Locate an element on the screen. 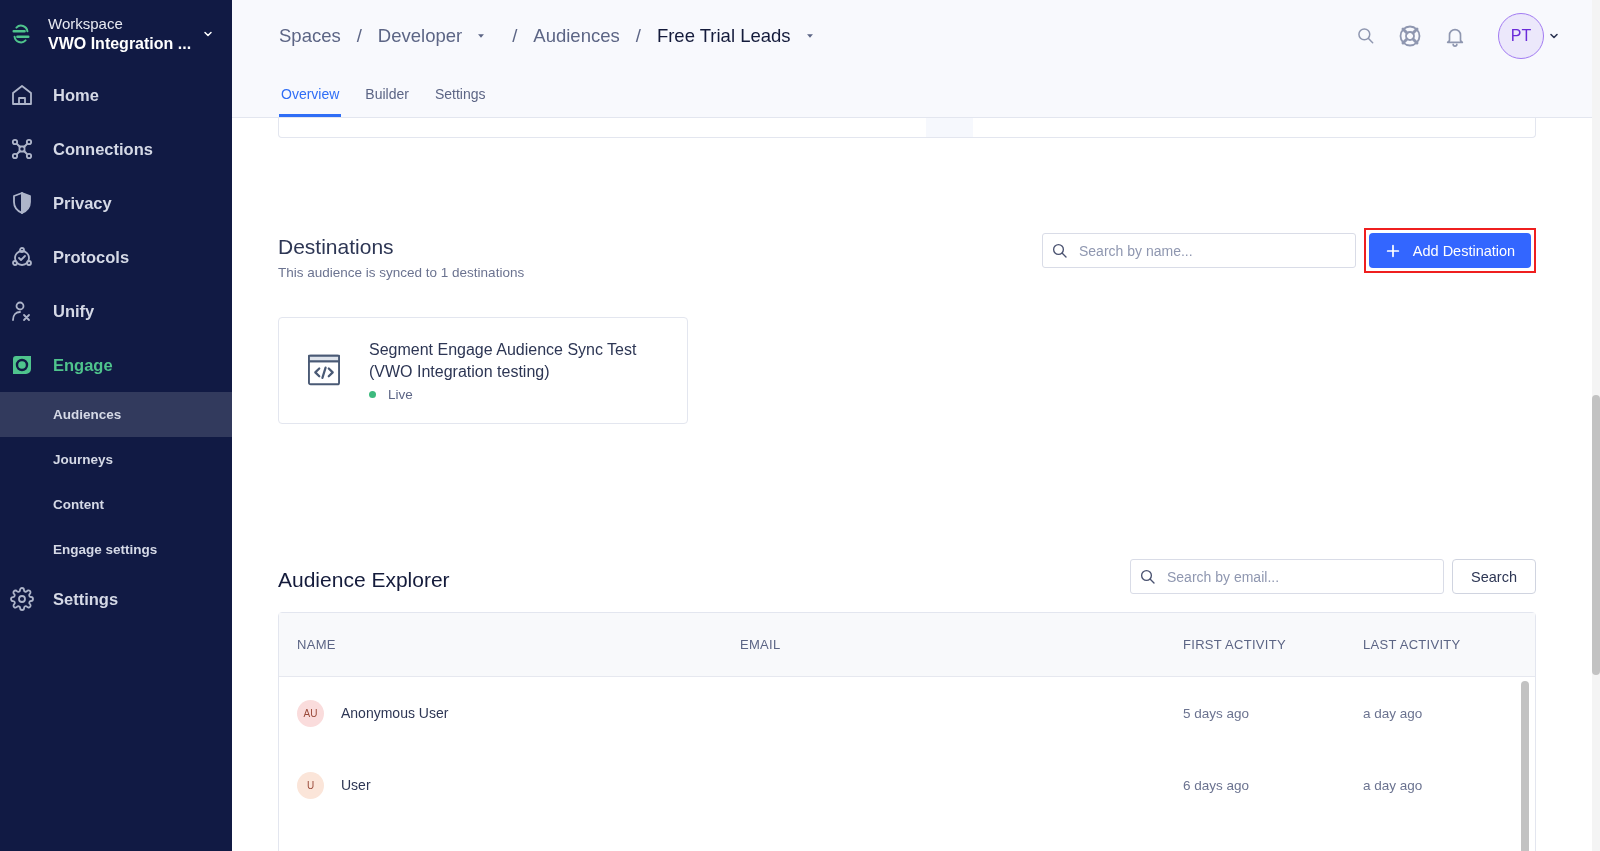  nav-subitem: Content is located at coordinates (116, 504).